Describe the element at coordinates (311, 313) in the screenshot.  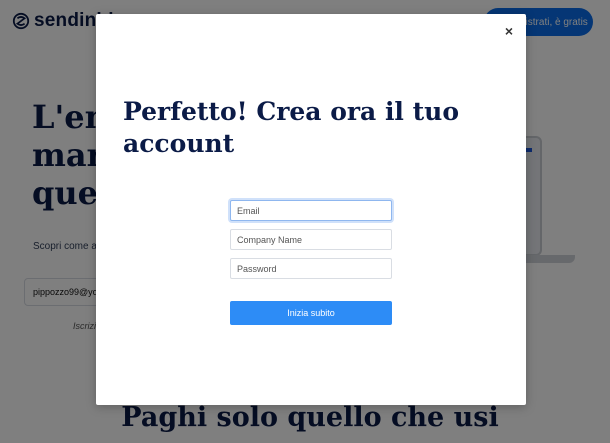
I see `start-button: Inizia subito` at that location.